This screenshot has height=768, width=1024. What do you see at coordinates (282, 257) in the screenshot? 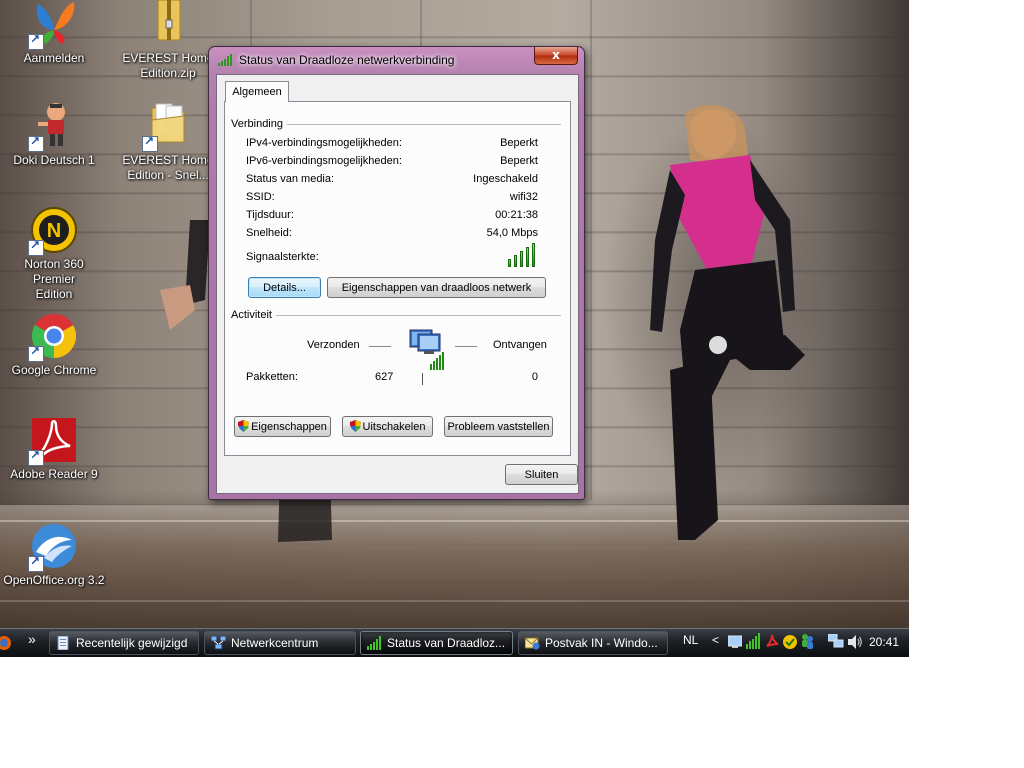
I see `info-label: Signaalsterkte:` at bounding box center [282, 257].